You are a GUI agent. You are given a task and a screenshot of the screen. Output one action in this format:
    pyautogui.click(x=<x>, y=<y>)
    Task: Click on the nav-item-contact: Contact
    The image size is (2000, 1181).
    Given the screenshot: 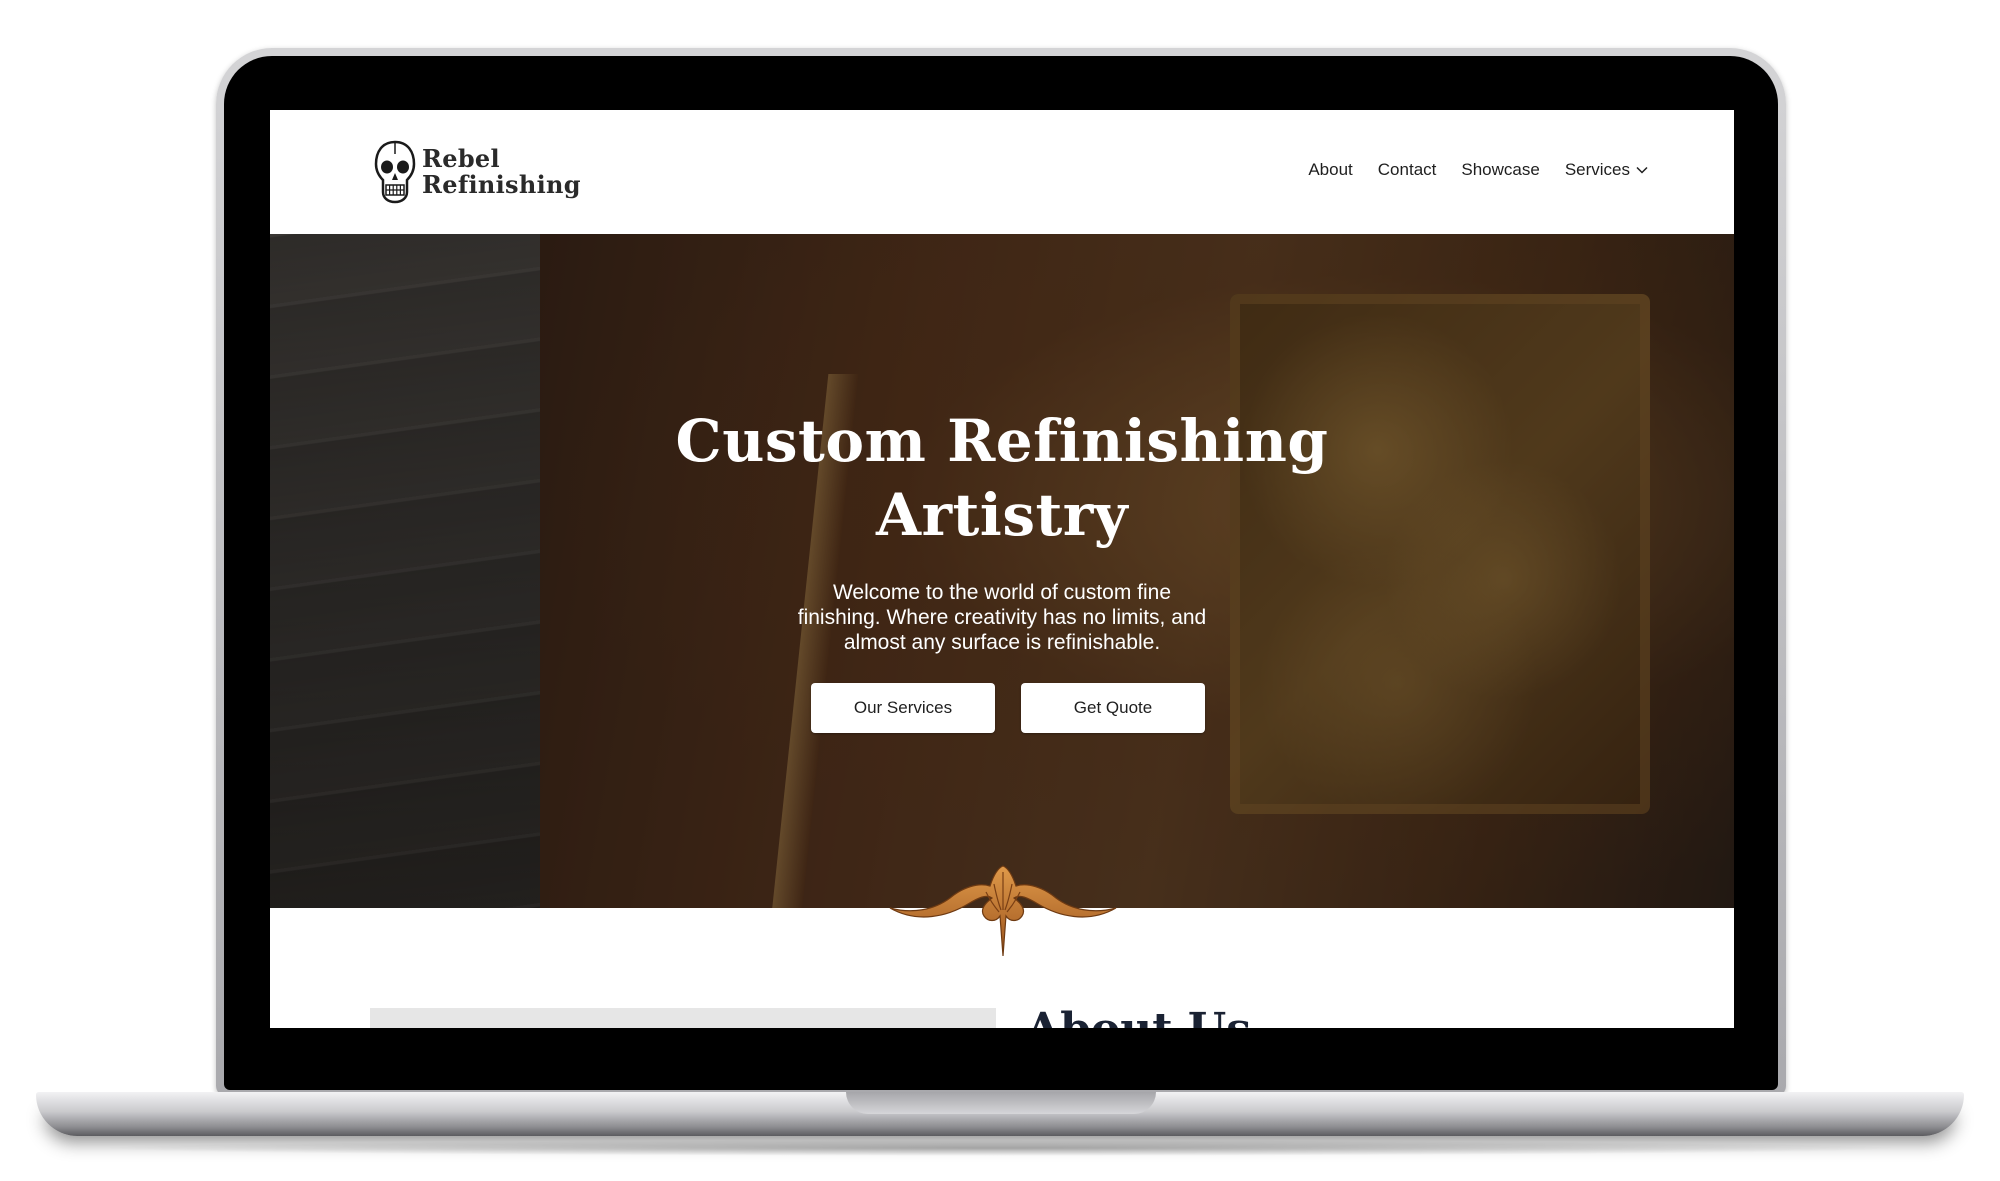 What is the action you would take?
    pyautogui.click(x=1407, y=170)
    